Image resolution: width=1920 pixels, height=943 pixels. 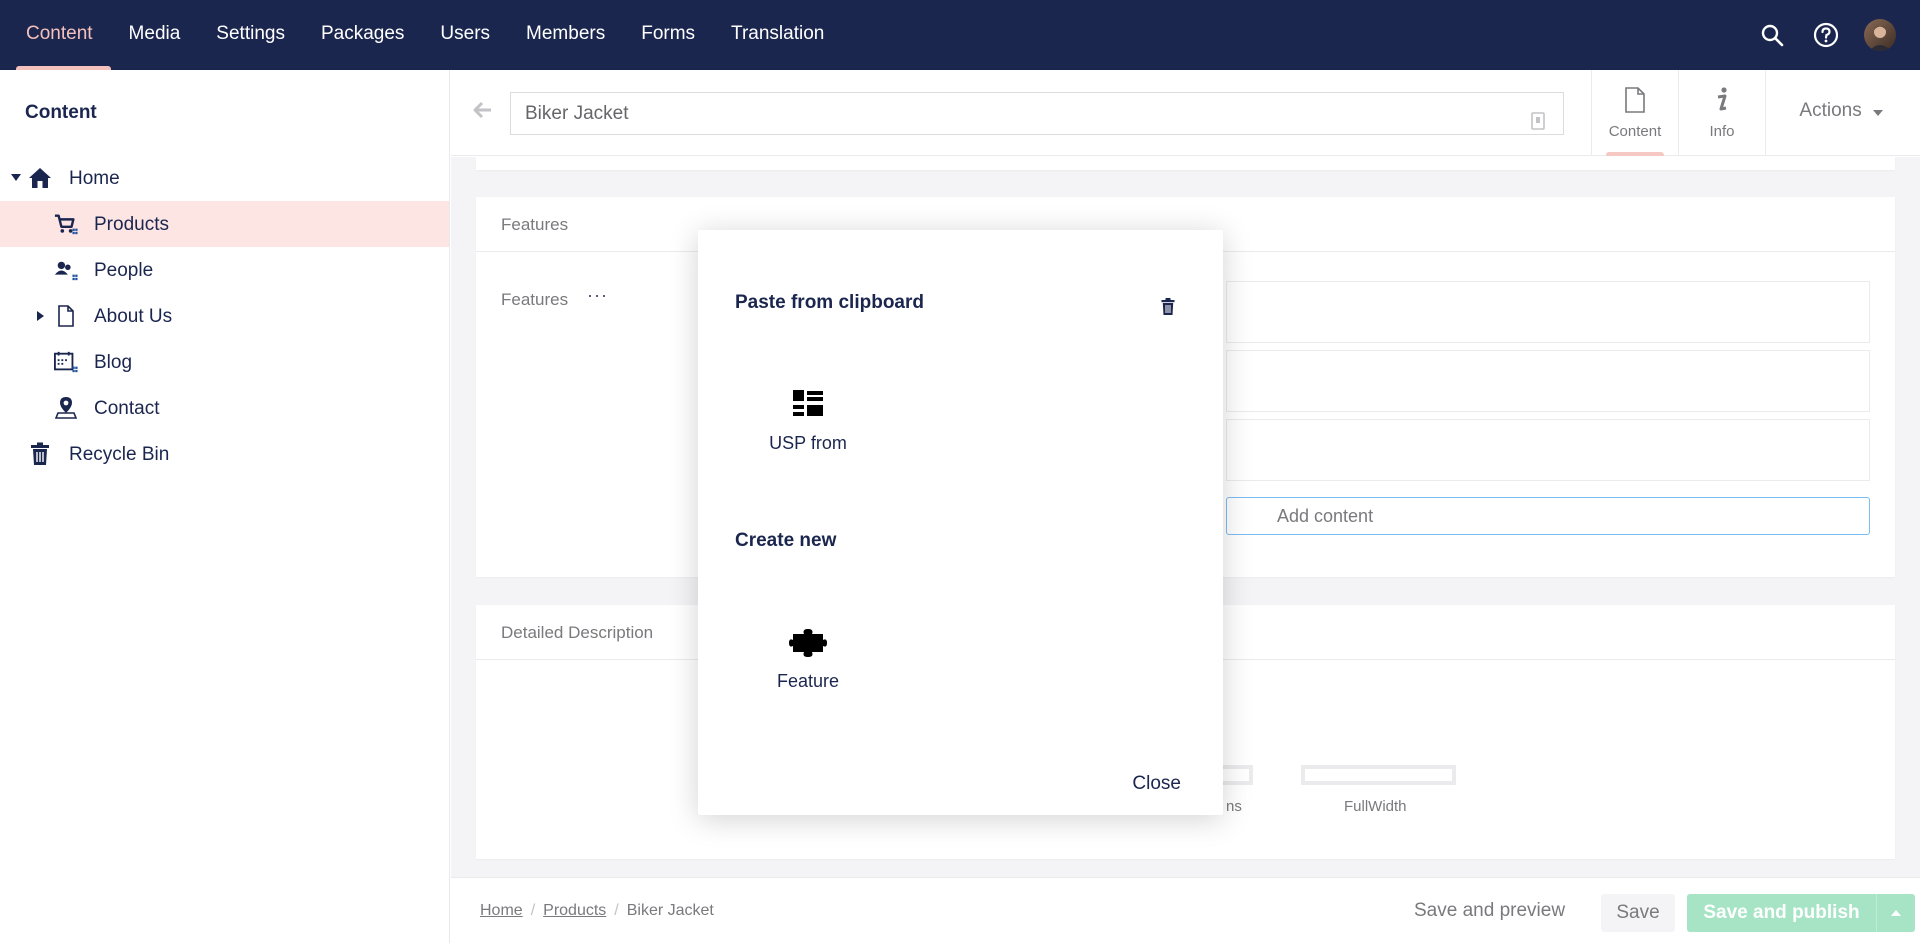 What do you see at coordinates (66, 408) in the screenshot?
I see `map-pin-icon` at bounding box center [66, 408].